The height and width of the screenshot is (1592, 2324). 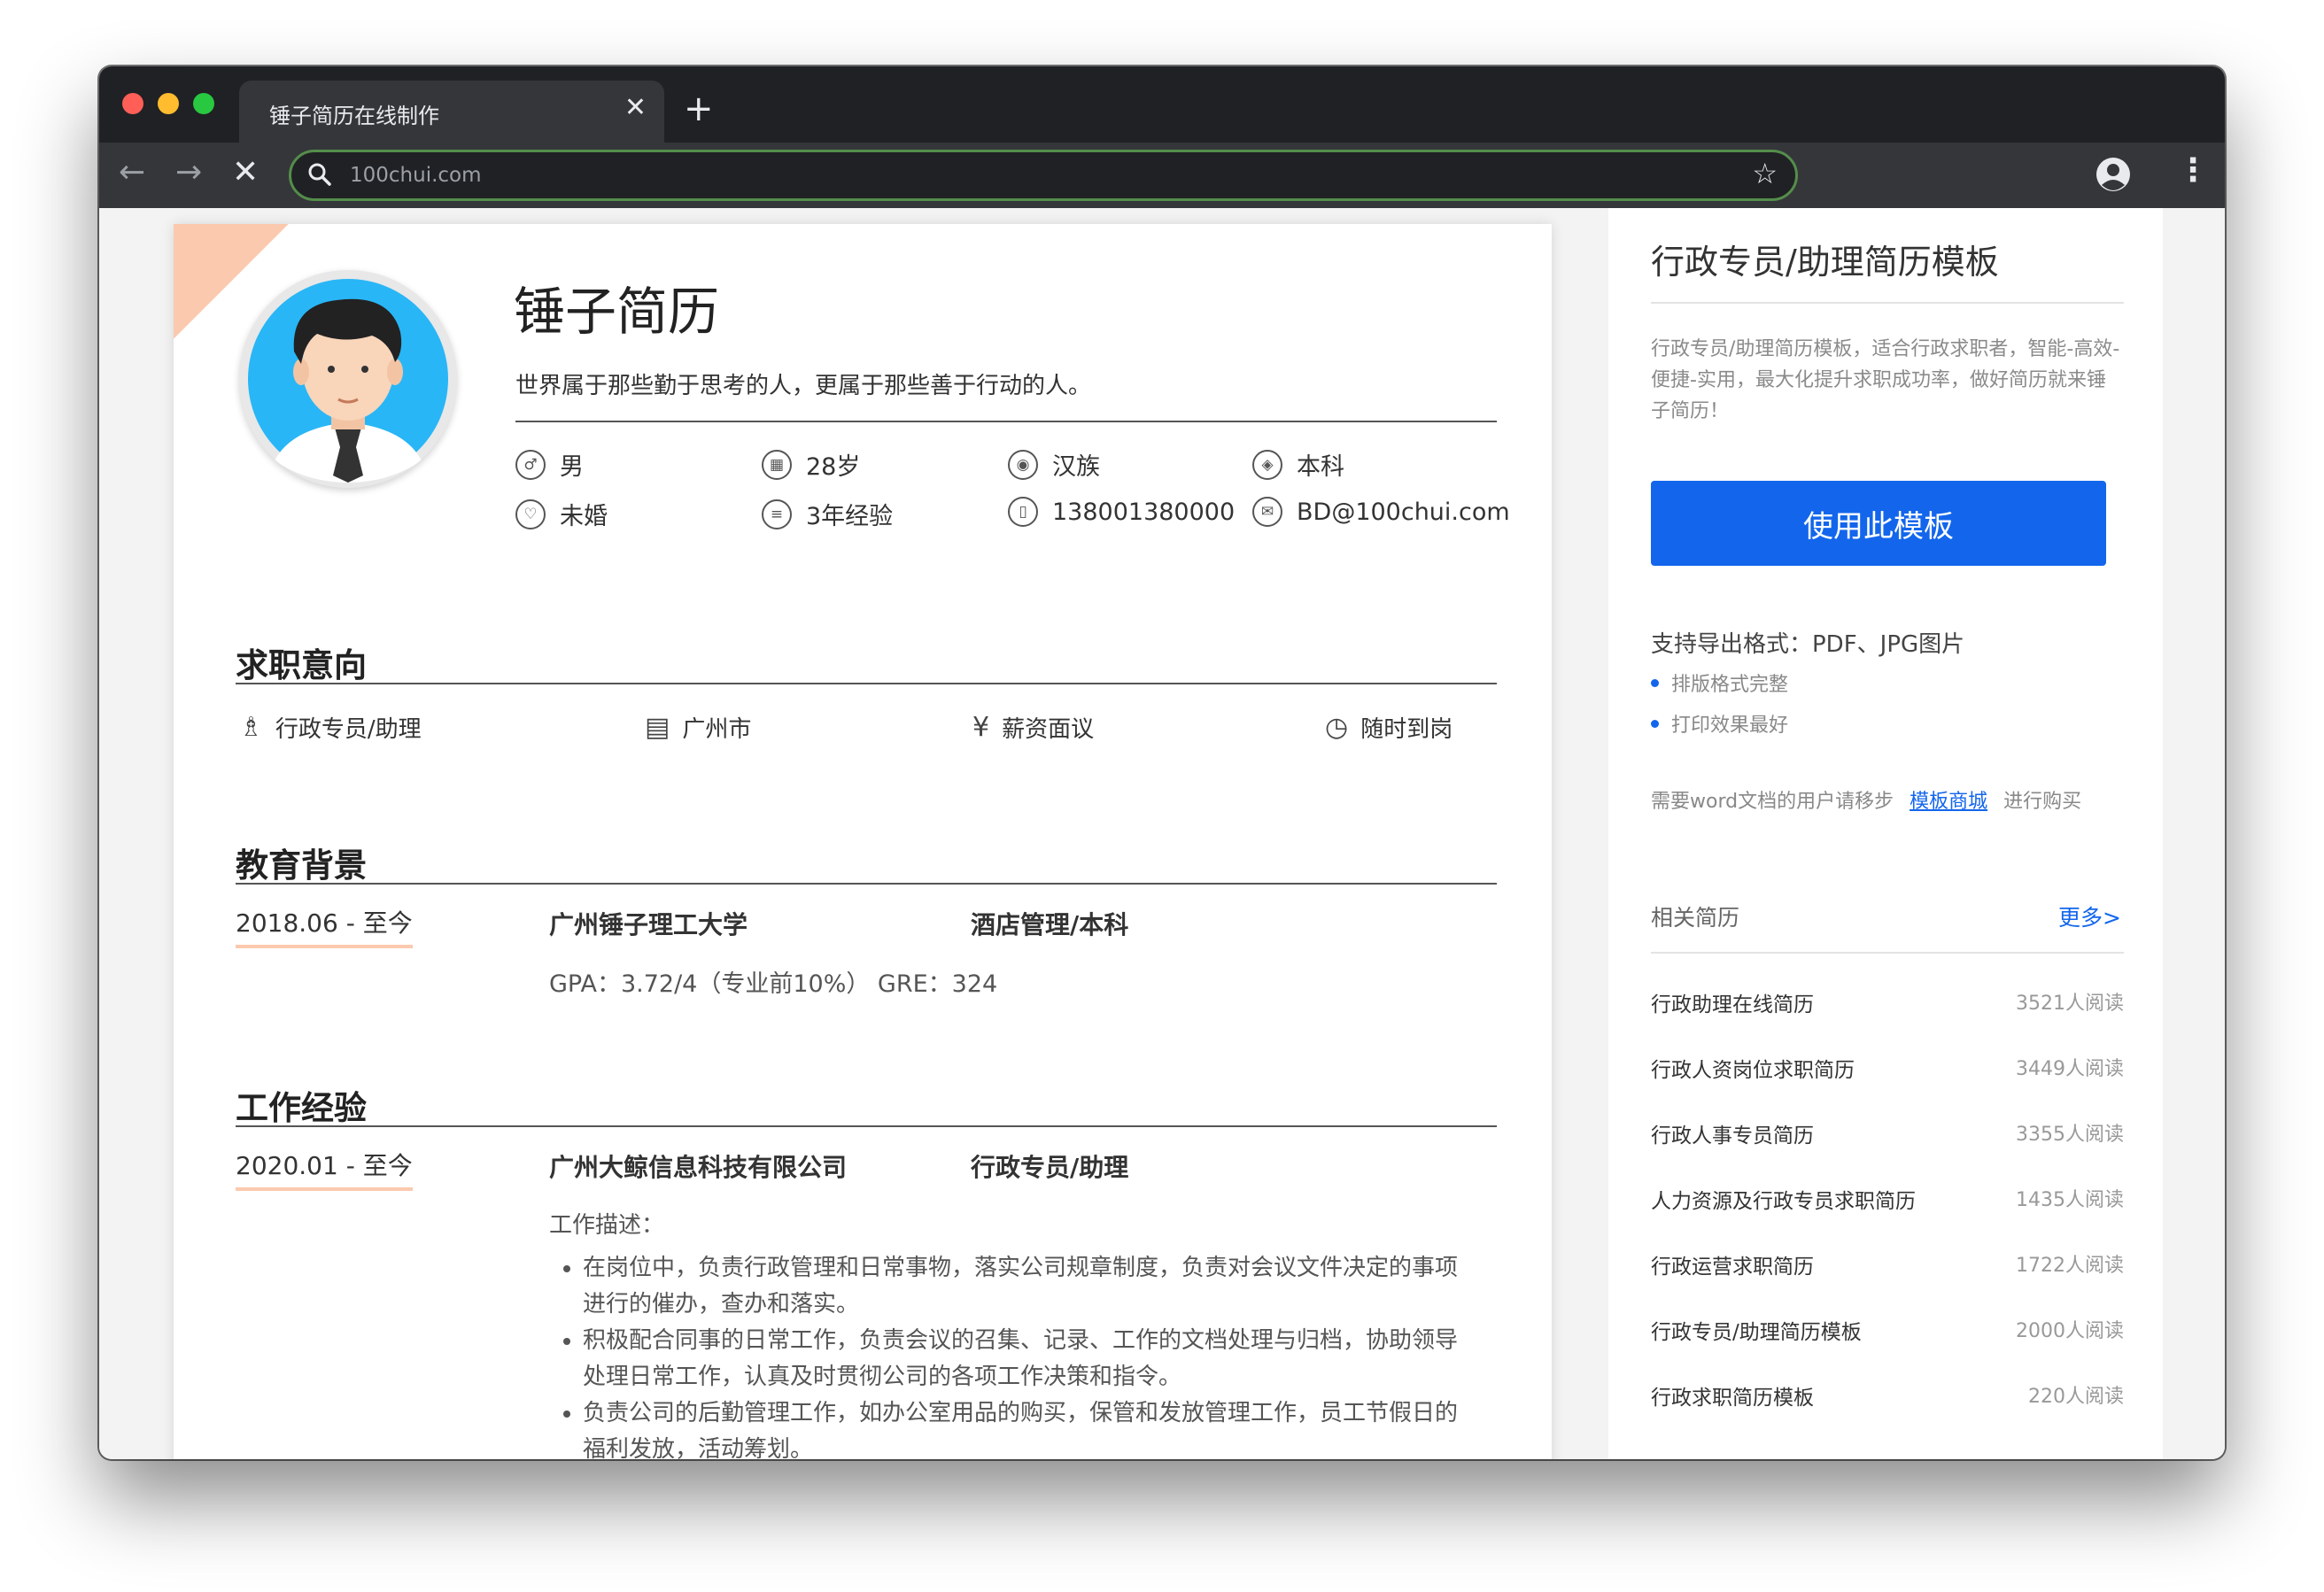 What do you see at coordinates (561, 514) in the screenshot?
I see `info-marital: ♡ 未婚` at bounding box center [561, 514].